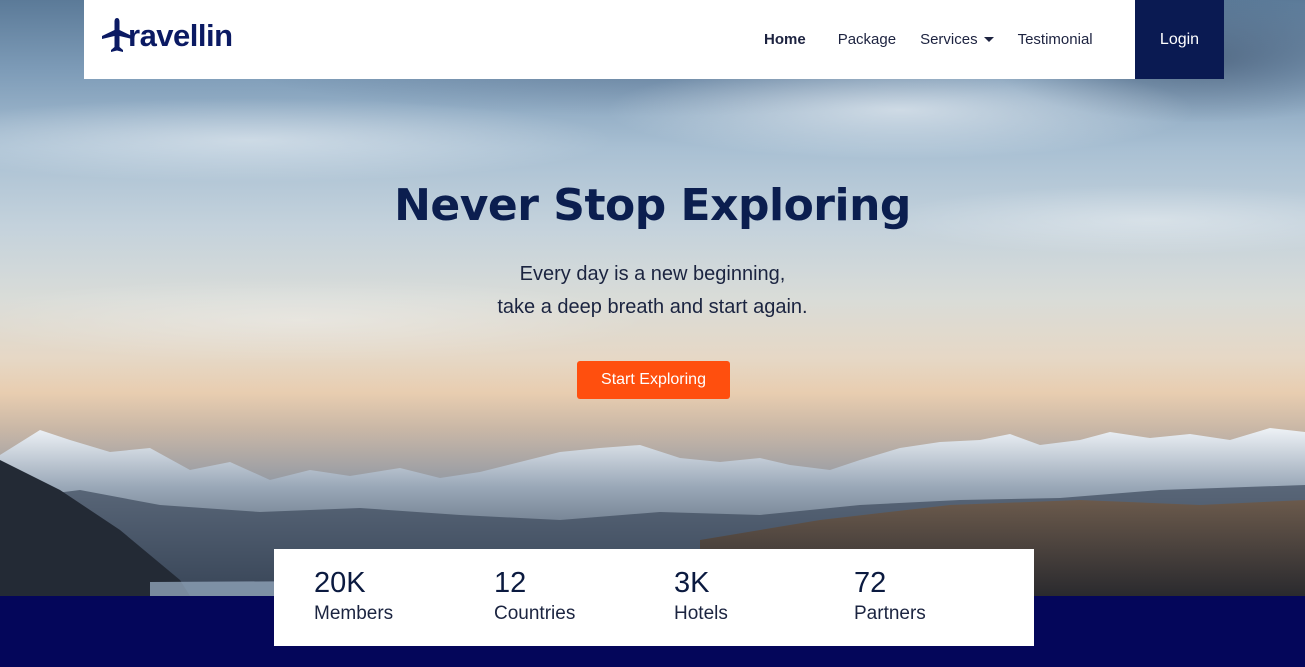 The image size is (1305, 667). Describe the element at coordinates (354, 613) in the screenshot. I see `stat-label: Members` at that location.